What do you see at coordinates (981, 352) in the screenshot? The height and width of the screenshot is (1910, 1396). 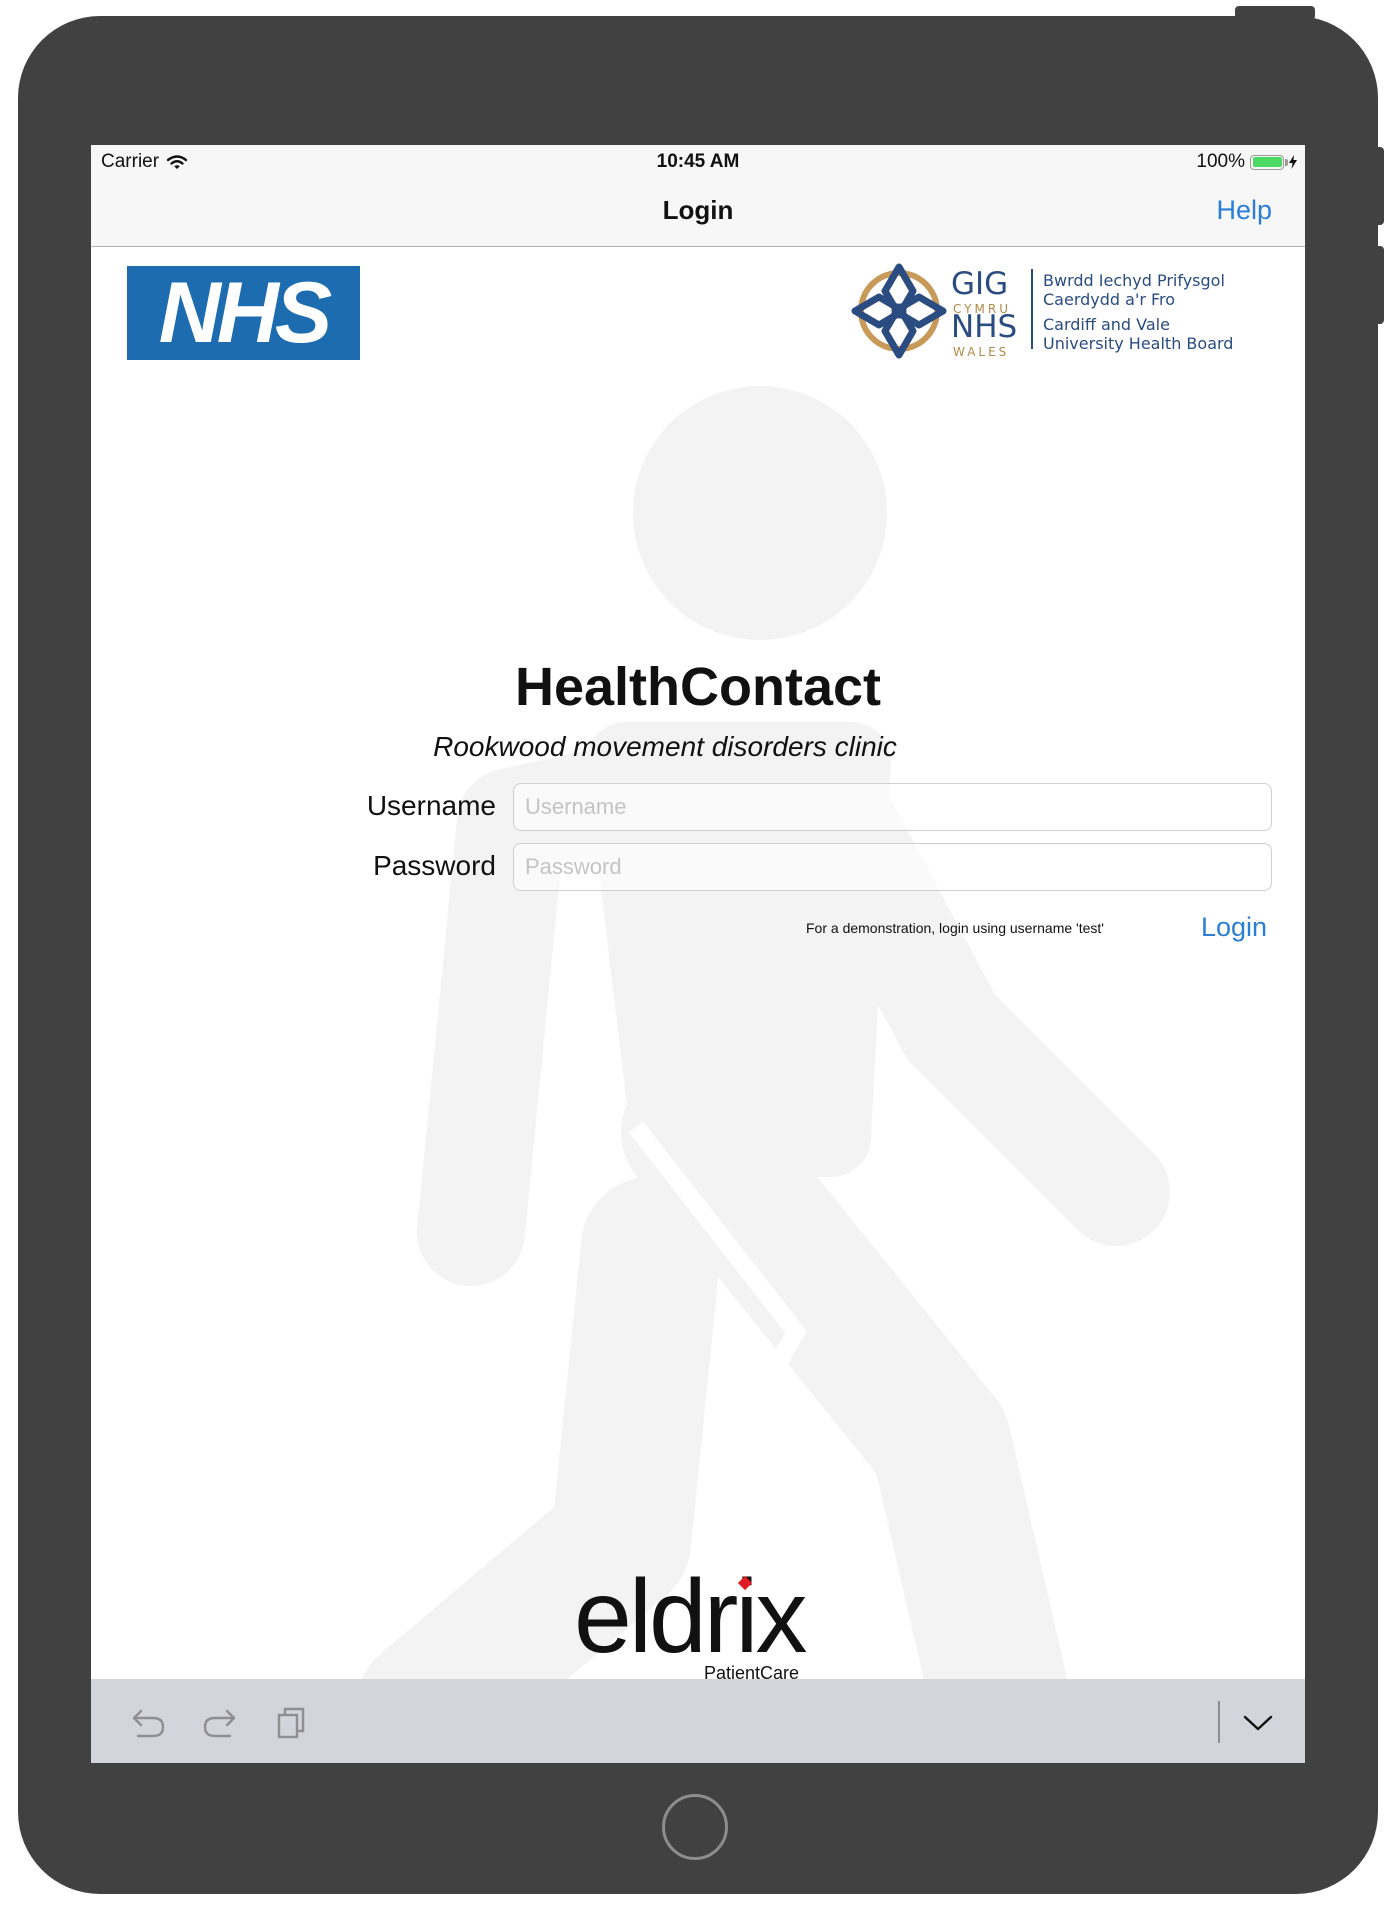 I see `wales-label: WALES` at bounding box center [981, 352].